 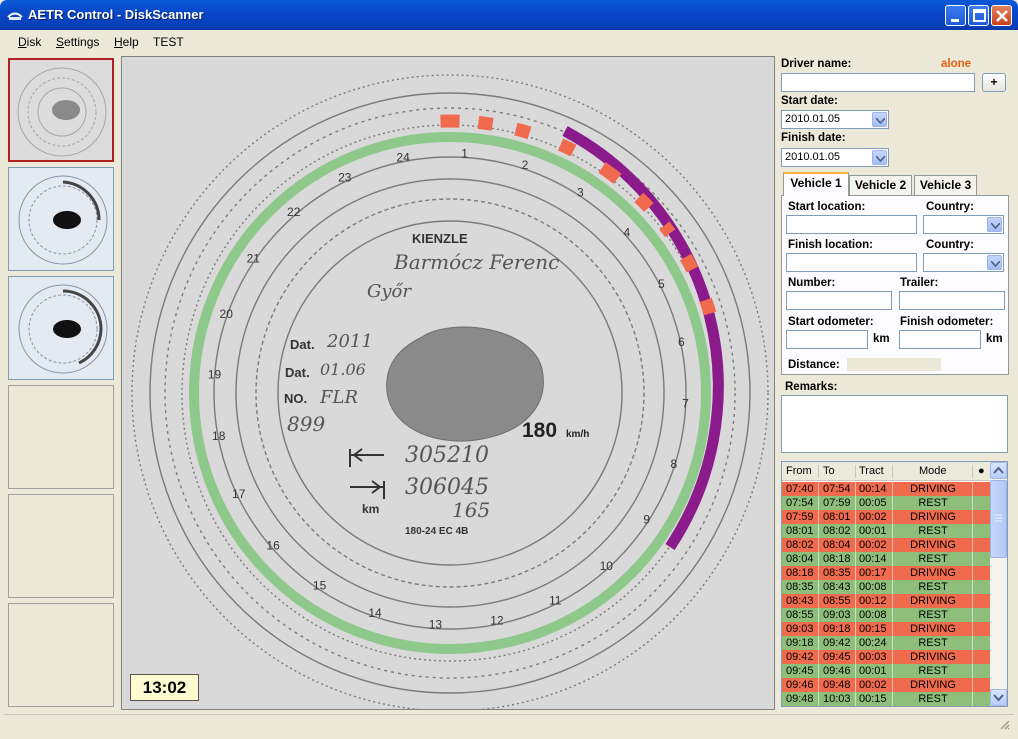 What do you see at coordinates (403, 158) in the screenshot?
I see `hour-label: 24` at bounding box center [403, 158].